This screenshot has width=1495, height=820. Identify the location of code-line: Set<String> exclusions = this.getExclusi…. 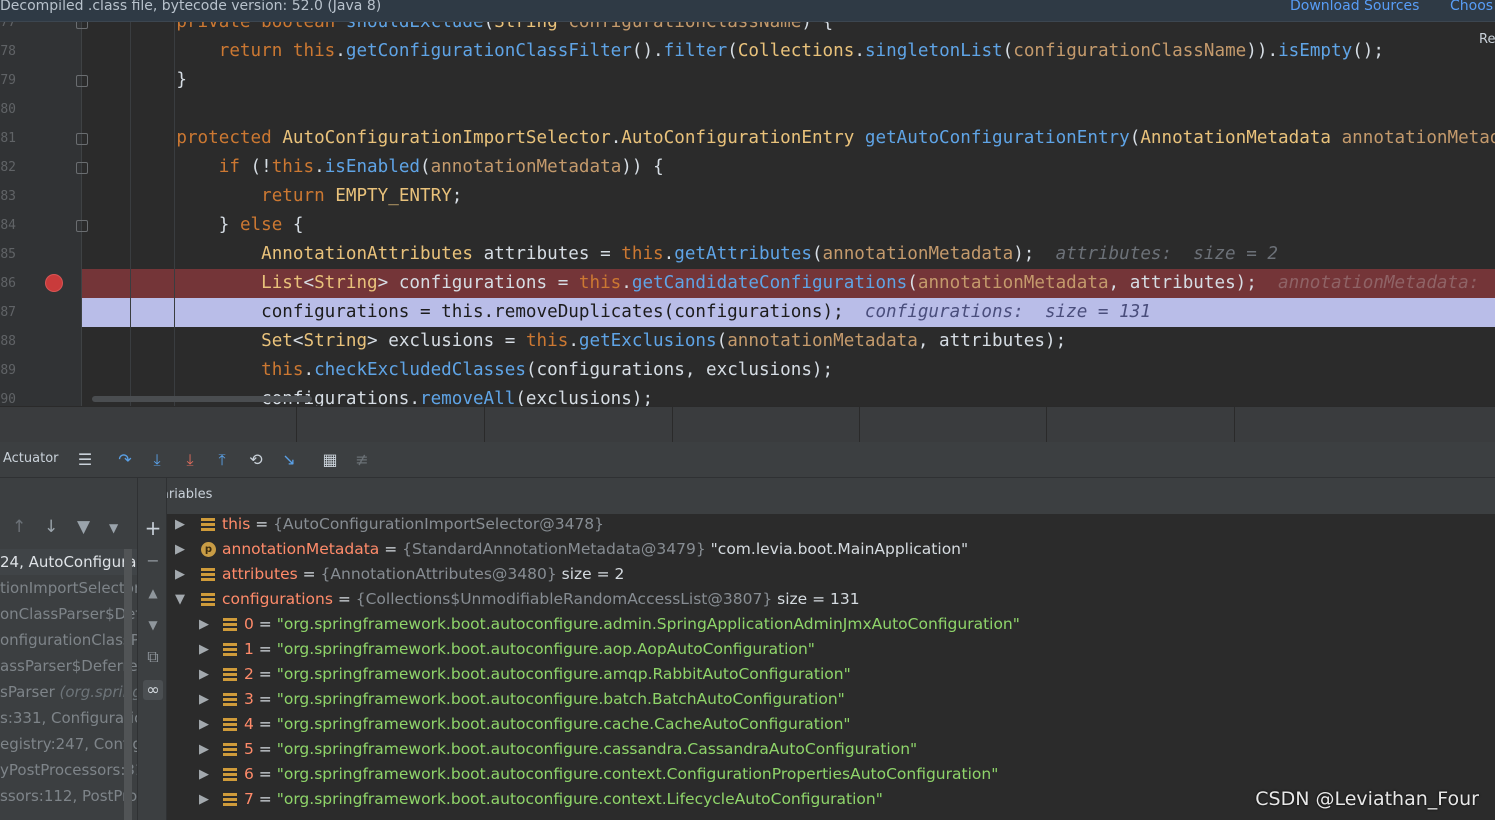
(788, 341).